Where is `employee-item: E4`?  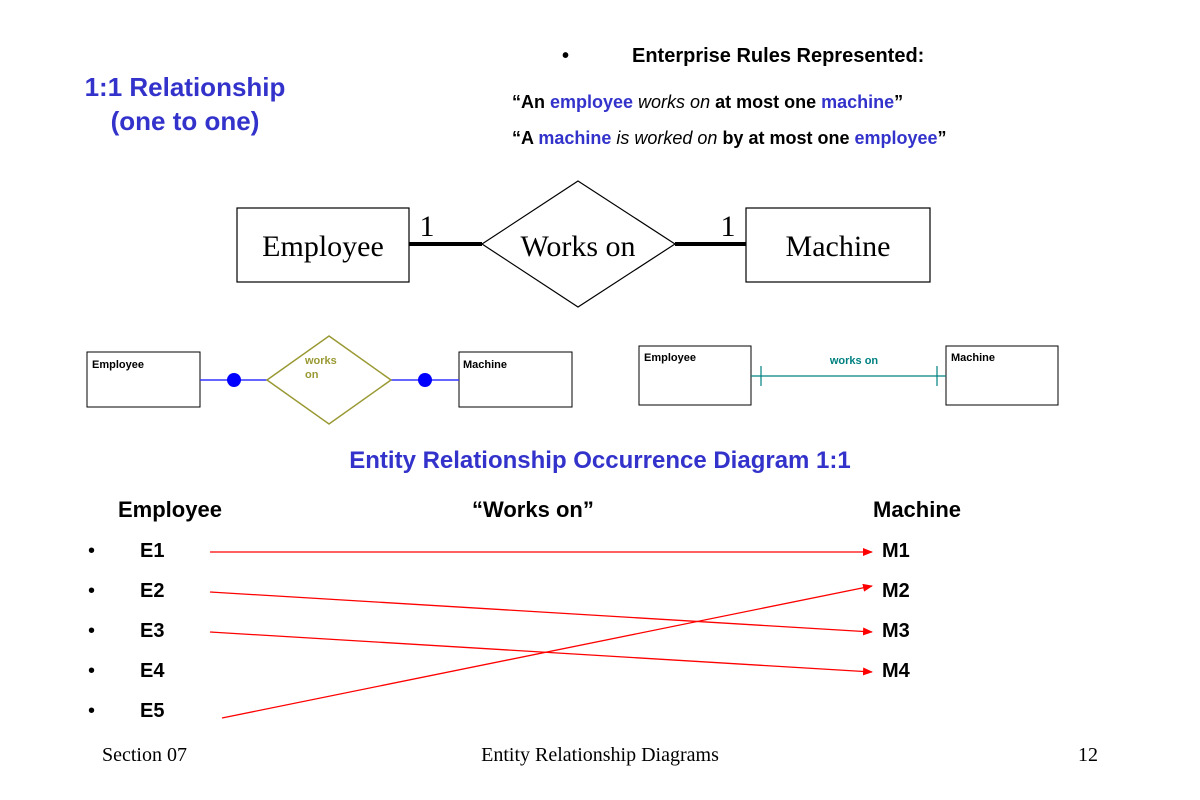
employee-item: E4 is located at coordinates (152, 671).